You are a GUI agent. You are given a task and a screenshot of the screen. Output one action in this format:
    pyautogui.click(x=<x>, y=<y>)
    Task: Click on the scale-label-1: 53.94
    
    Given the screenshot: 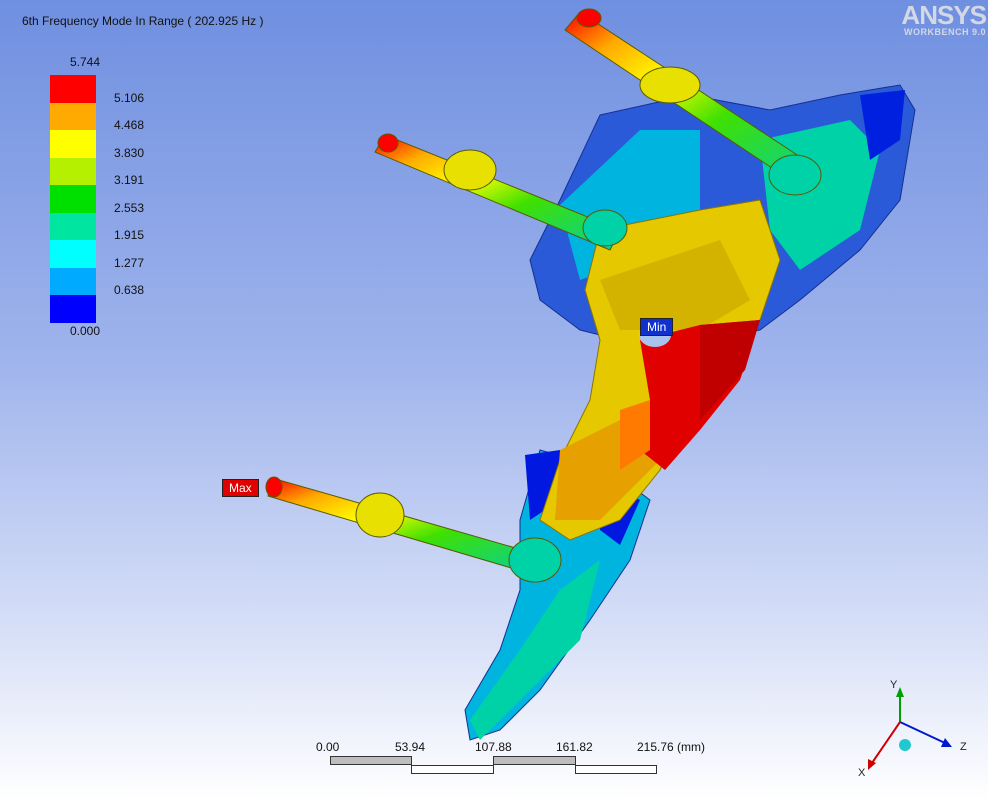 What is the action you would take?
    pyautogui.click(x=410, y=747)
    